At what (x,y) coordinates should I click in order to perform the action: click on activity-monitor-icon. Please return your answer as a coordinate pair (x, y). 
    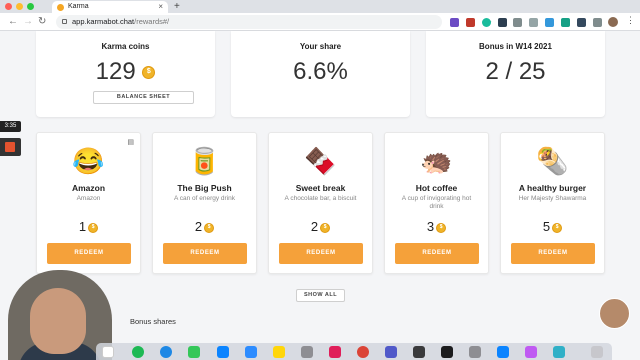
    Looking at the image, I should click on (419, 352).